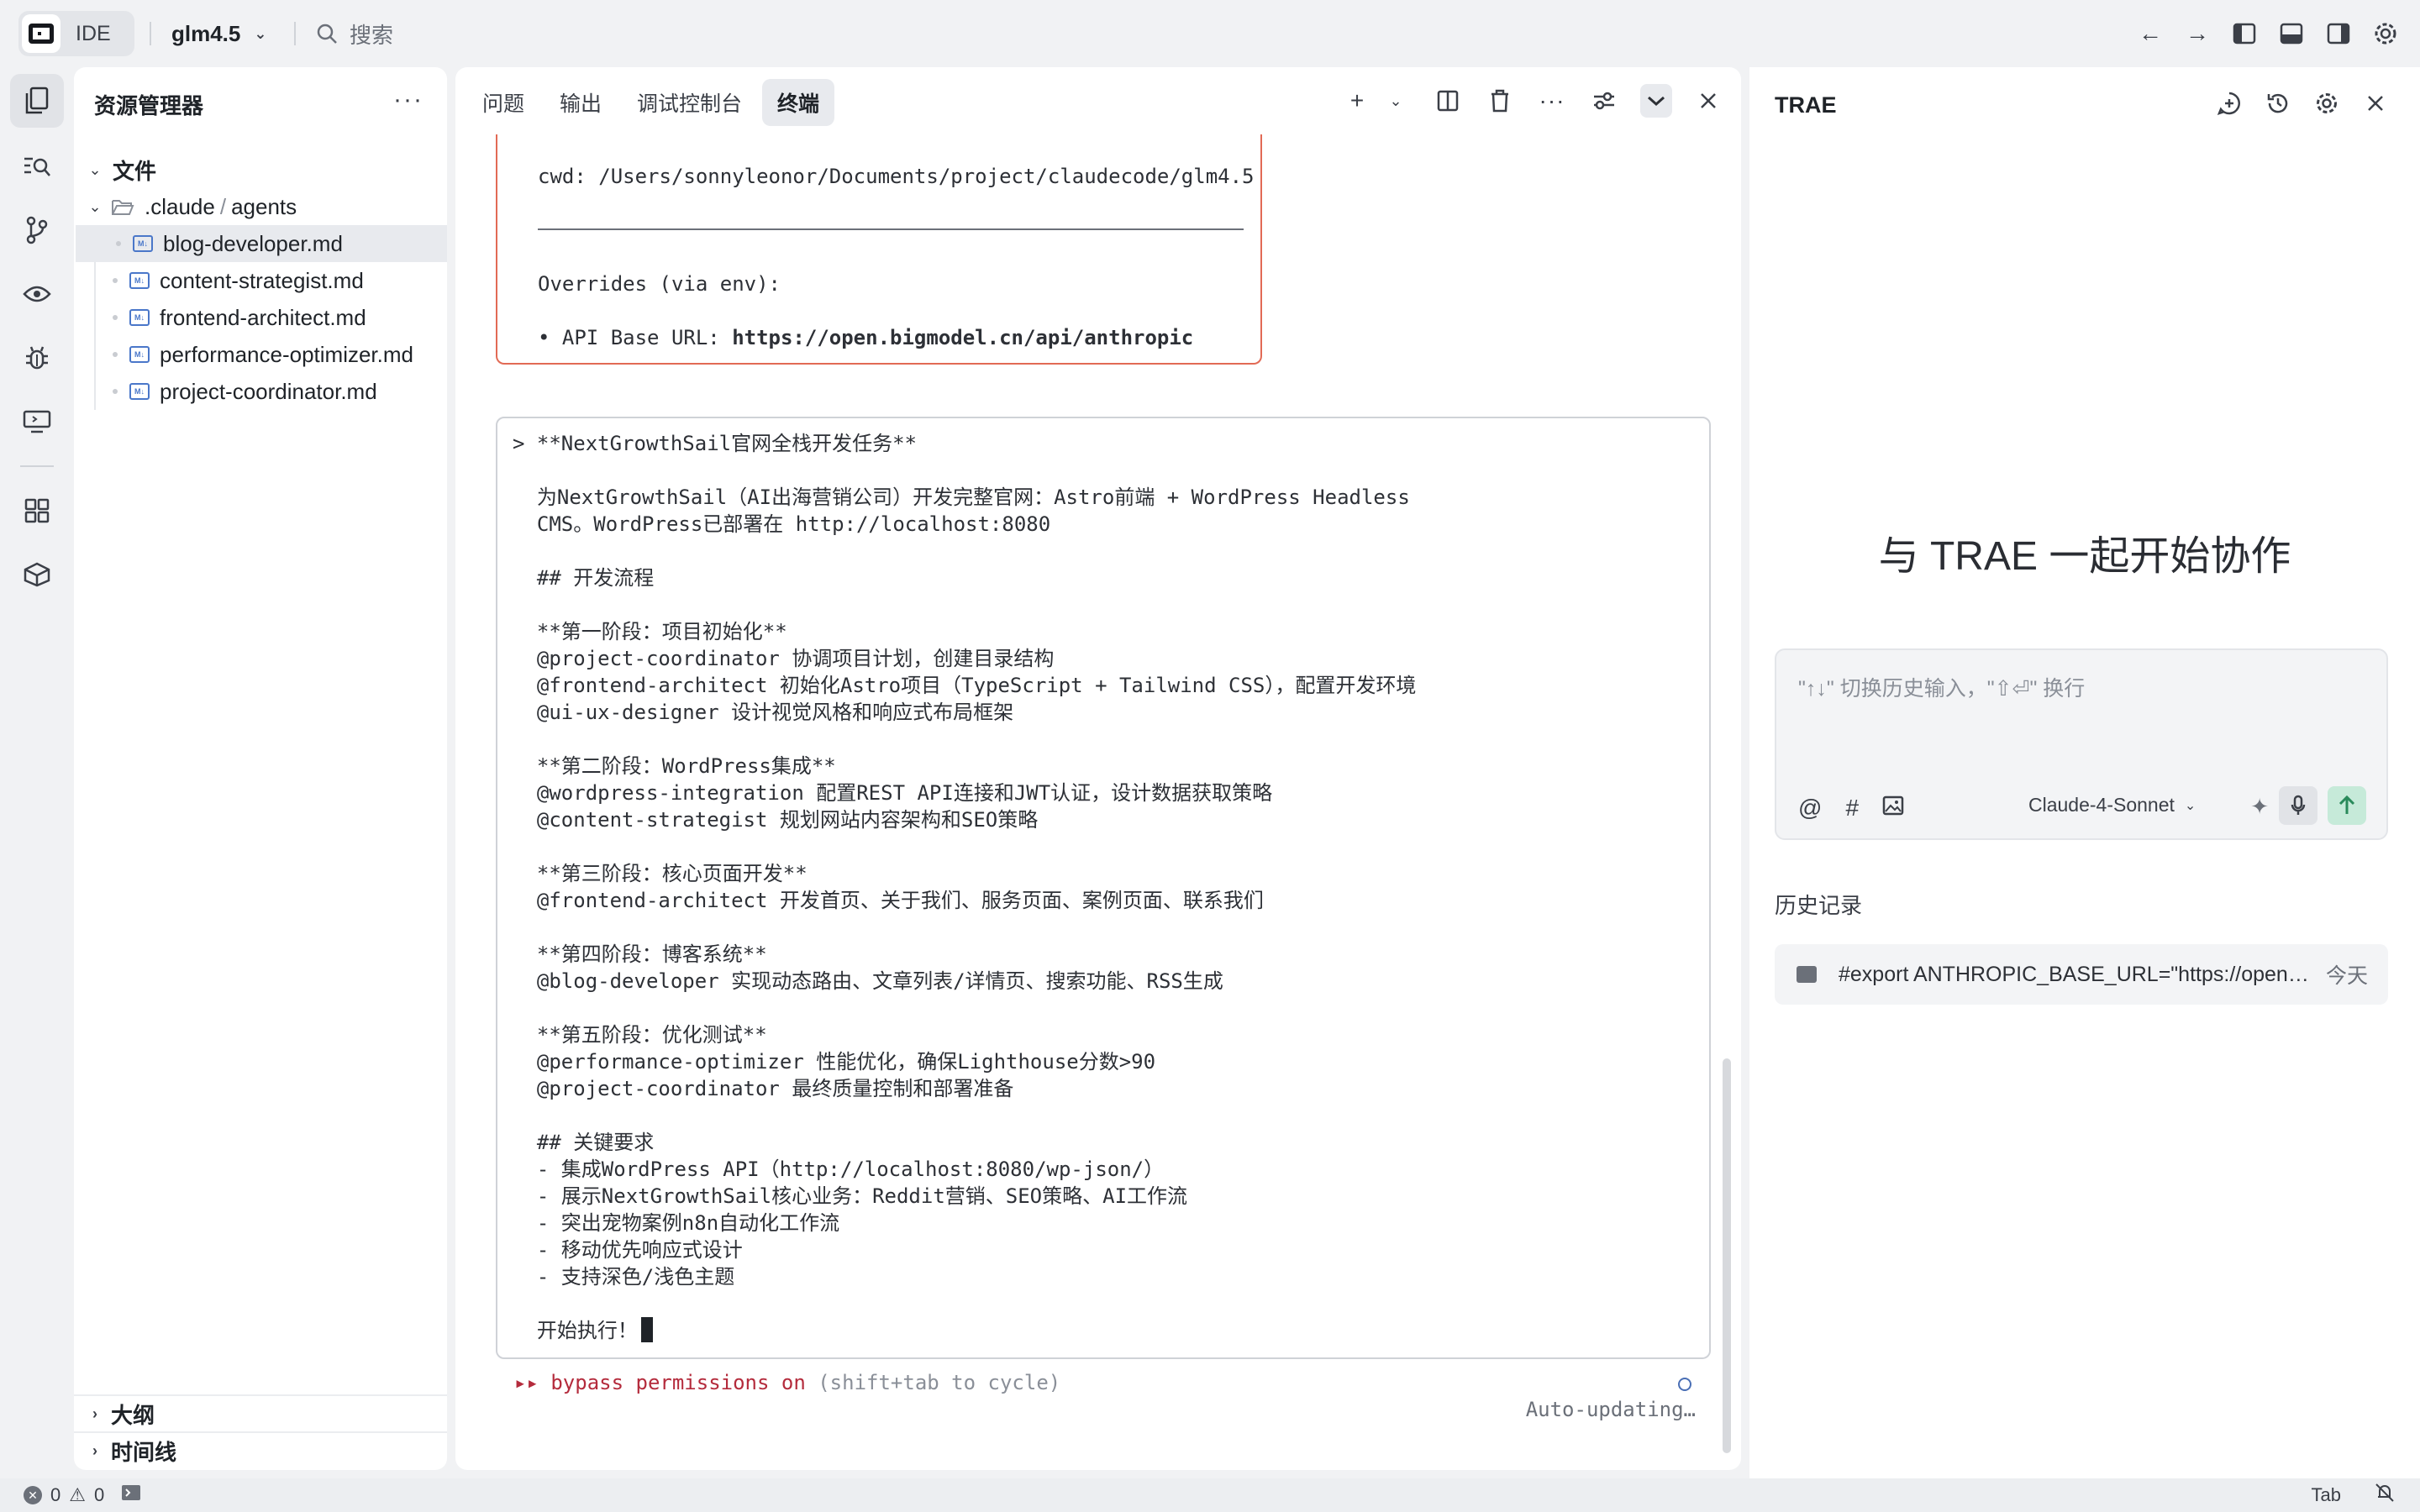 This screenshot has width=2420, height=1512. What do you see at coordinates (964, 1330) in the screenshot?
I see `prompt-line-final: 开始执行！` at bounding box center [964, 1330].